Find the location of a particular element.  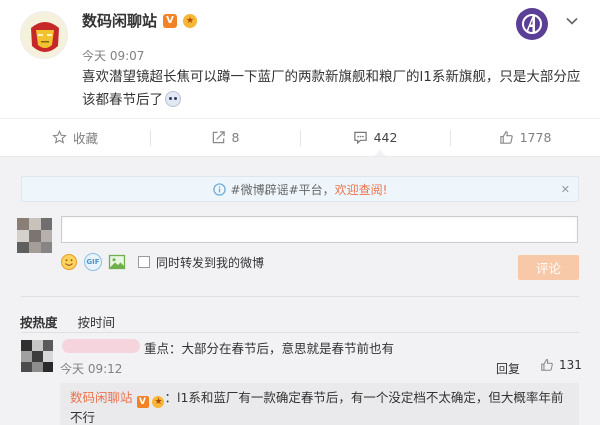

comment-sort: 按热度 按时间 is located at coordinates (67, 321).